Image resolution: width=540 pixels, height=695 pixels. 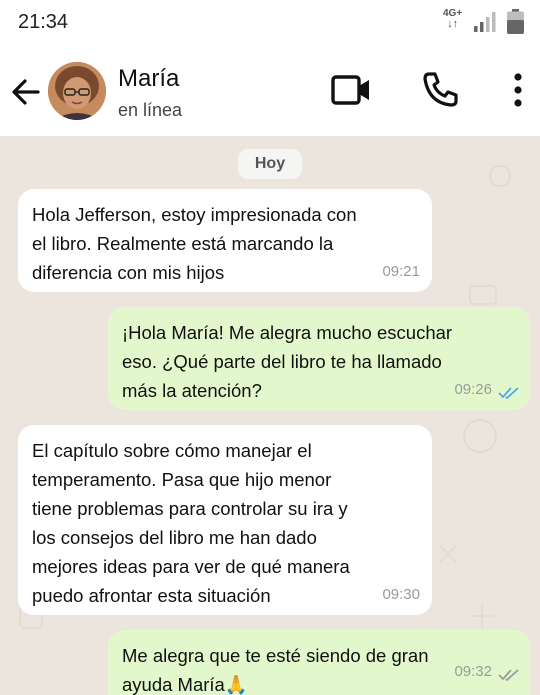 I want to click on video-call-icon, so click(x=351, y=90).